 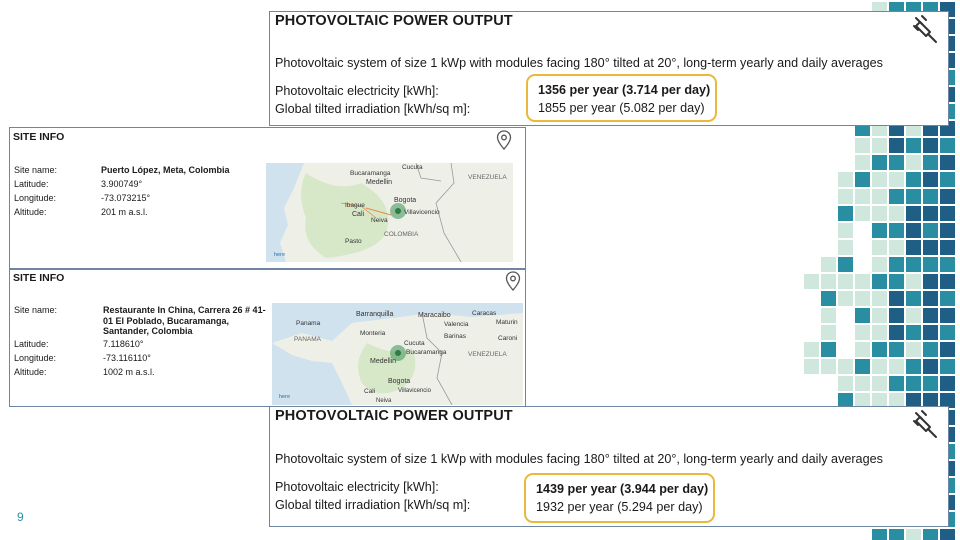 What do you see at coordinates (308, 339) in the screenshot?
I see `map-label: PANAMA` at bounding box center [308, 339].